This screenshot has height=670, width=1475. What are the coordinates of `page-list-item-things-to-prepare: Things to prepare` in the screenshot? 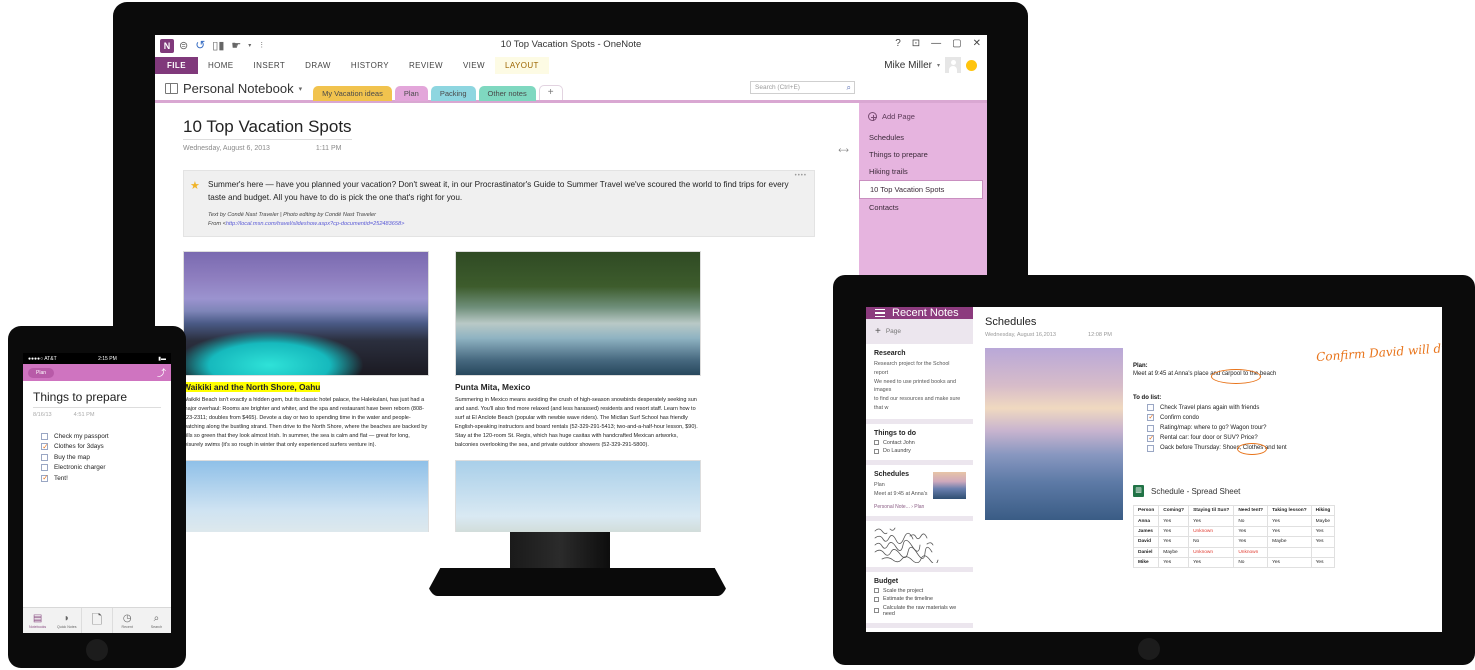 It's located at (923, 154).